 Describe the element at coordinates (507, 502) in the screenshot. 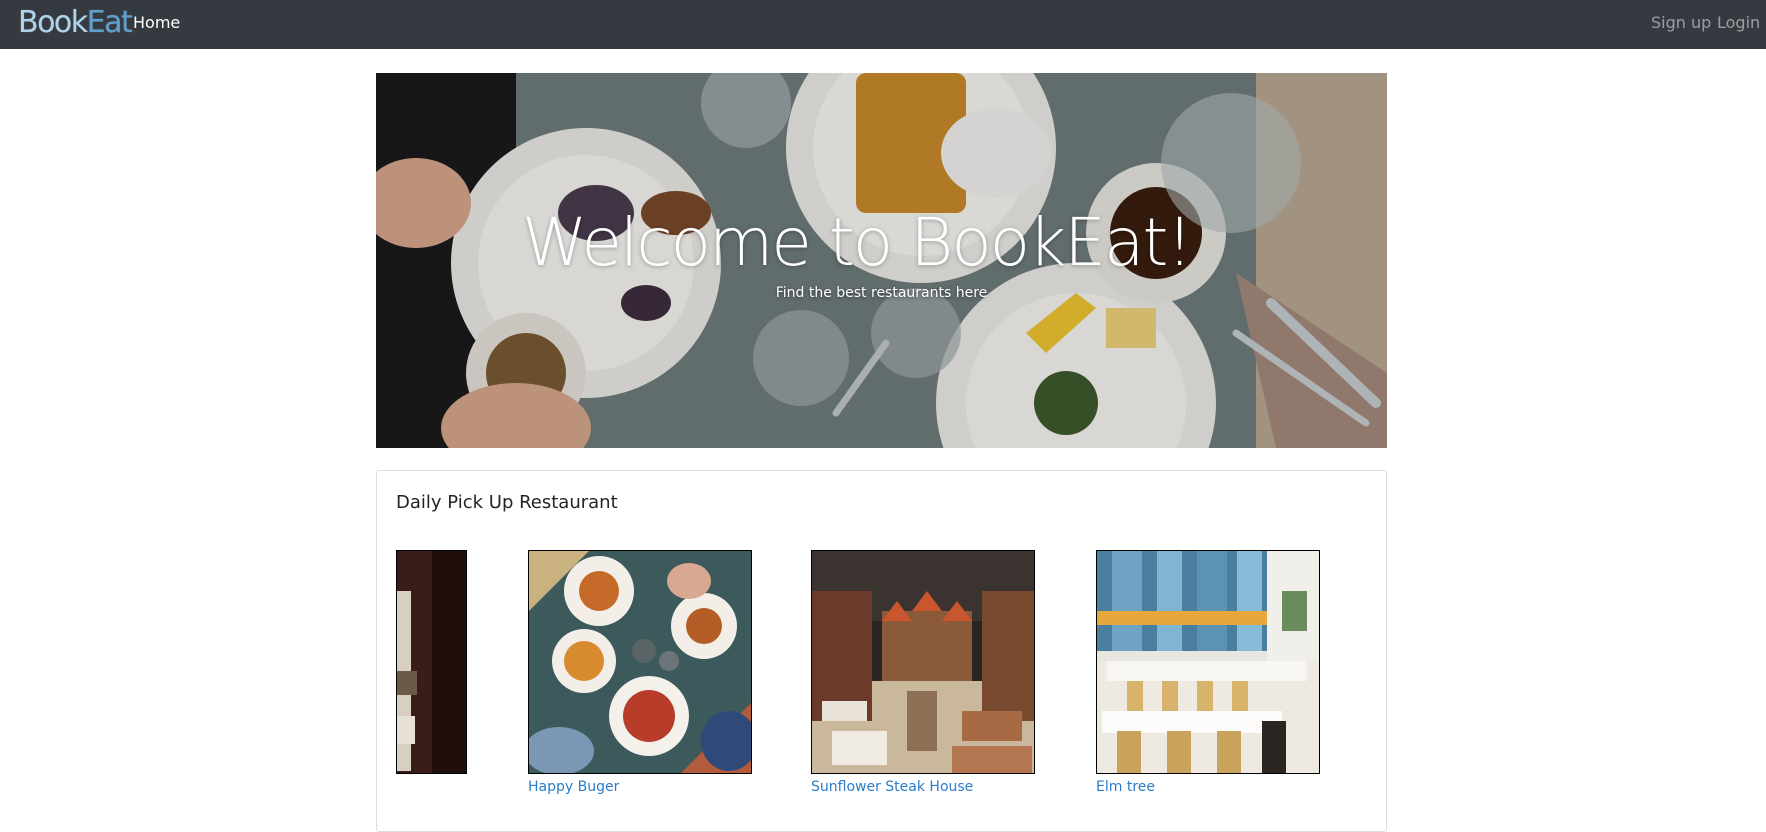

I see `daily-pick-title: Daily Pick Up Restaurant` at that location.